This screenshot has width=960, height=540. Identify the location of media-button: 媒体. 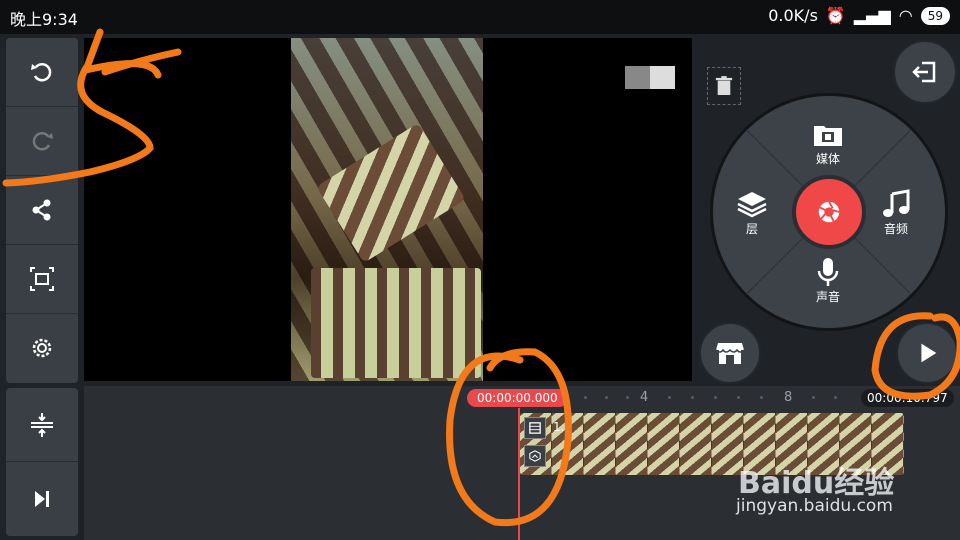
(828, 142).